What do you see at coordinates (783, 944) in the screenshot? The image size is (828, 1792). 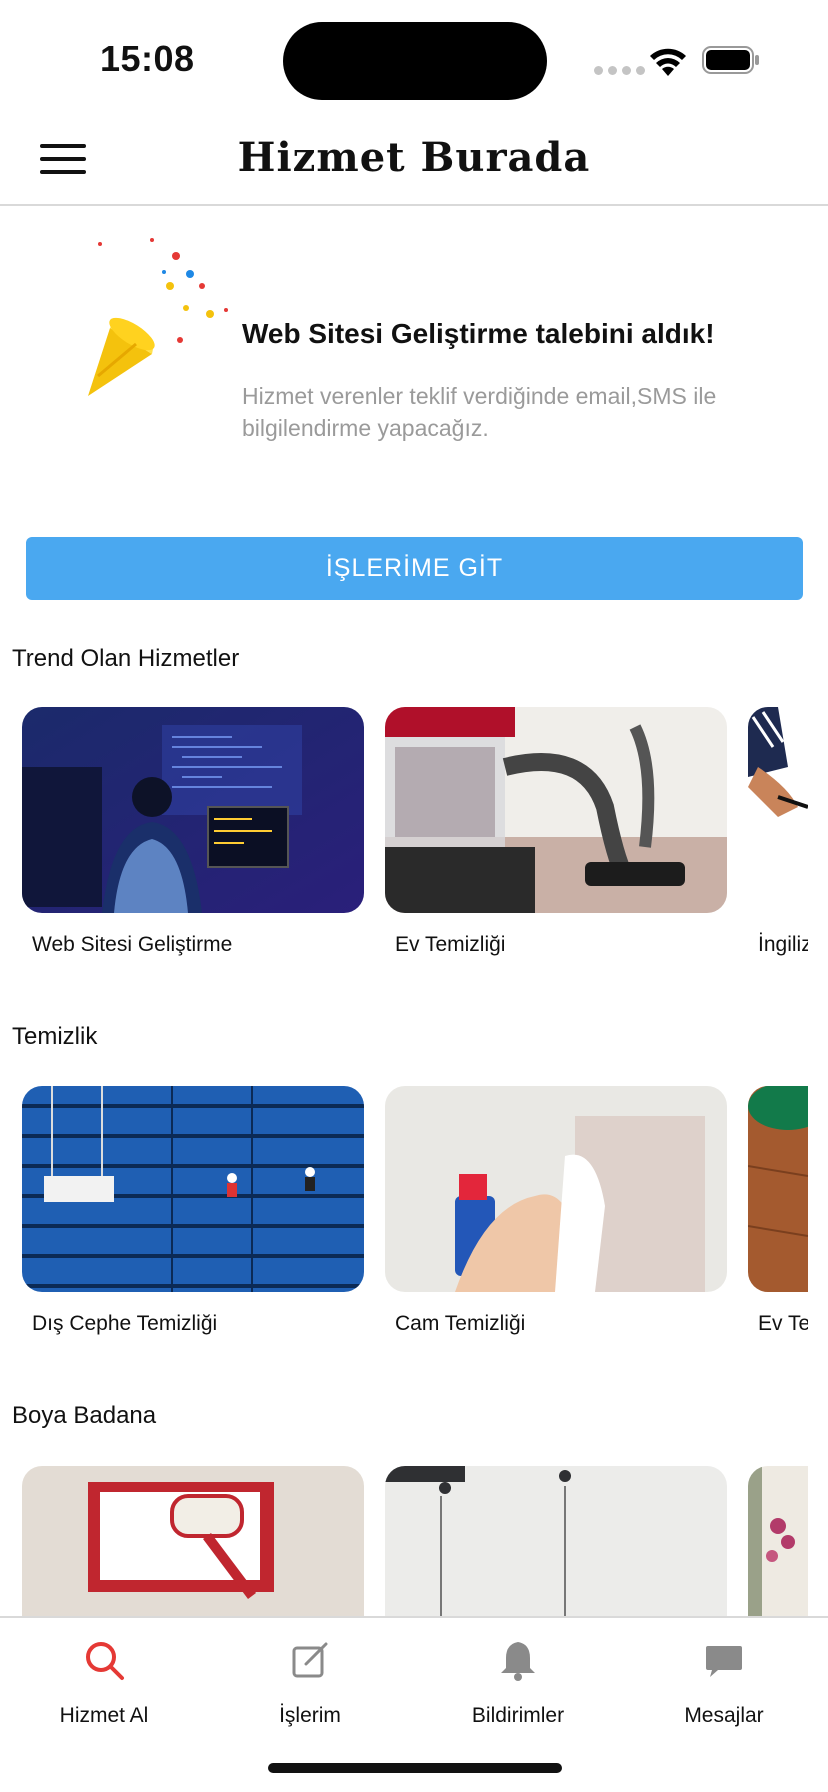 I see `card-label: İngiliz` at bounding box center [783, 944].